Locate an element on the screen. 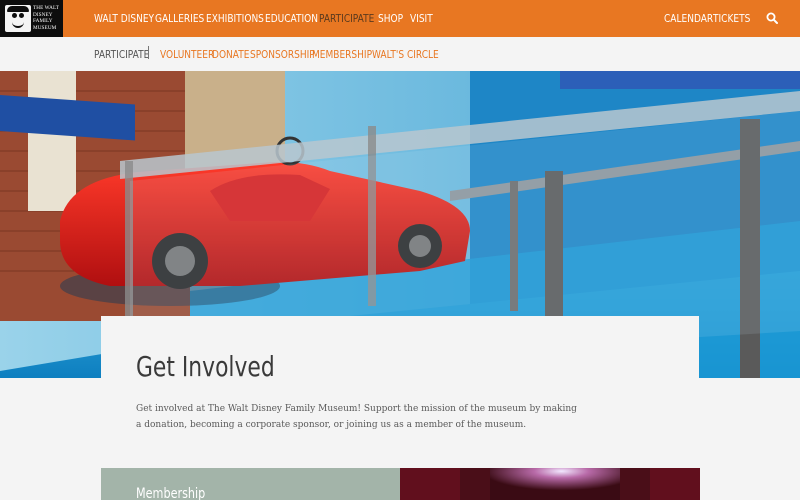 This screenshot has height=500, width=800. logo-wordmark: THE WALT DISNEY FAMILY MUSEUM is located at coordinates (46, 18).